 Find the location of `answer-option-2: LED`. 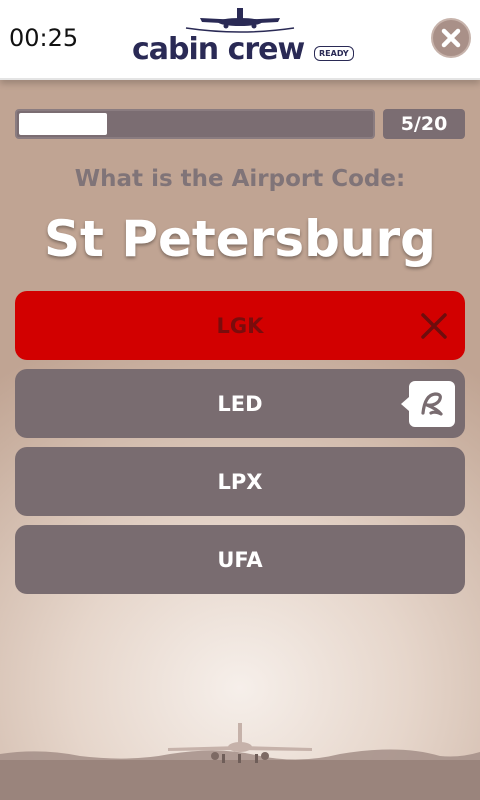

answer-option-2: LED is located at coordinates (240, 403).